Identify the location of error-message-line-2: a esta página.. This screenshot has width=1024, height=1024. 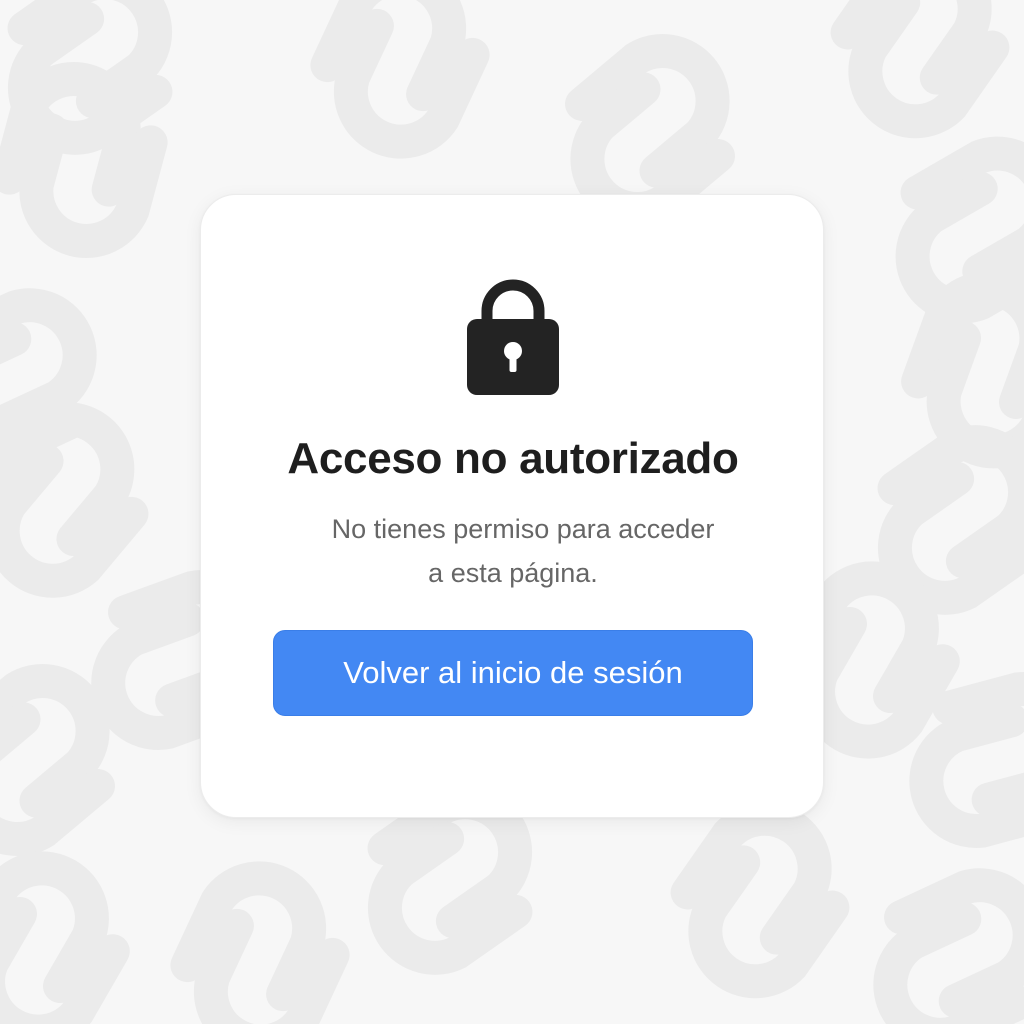
(513, 573).